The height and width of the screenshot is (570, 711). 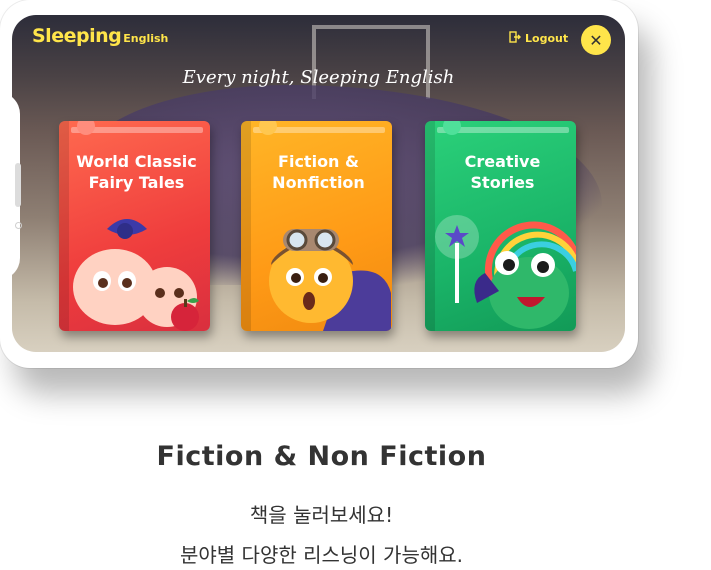 I want to click on phone-camera, so click(x=18, y=225).